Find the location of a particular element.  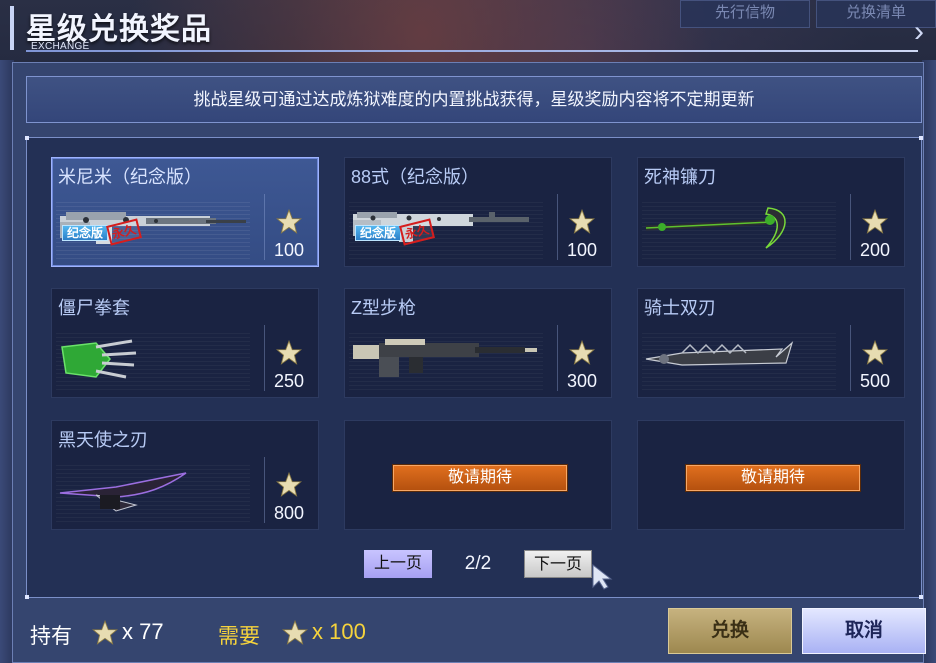

reward-card-knight-blades: 骑士双刃 500 is located at coordinates (771, 343).